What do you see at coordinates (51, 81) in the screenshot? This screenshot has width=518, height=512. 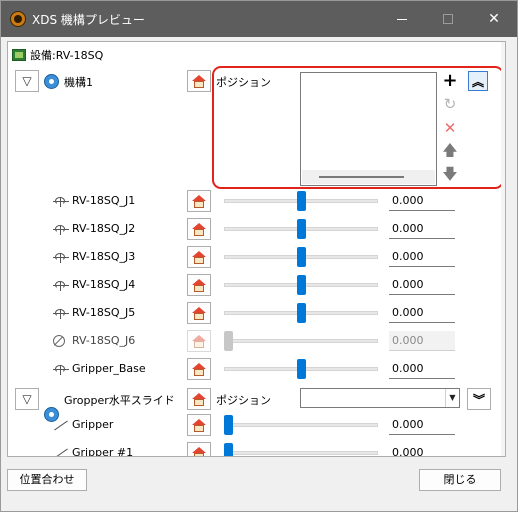 I see `mechanism-icon` at bounding box center [51, 81].